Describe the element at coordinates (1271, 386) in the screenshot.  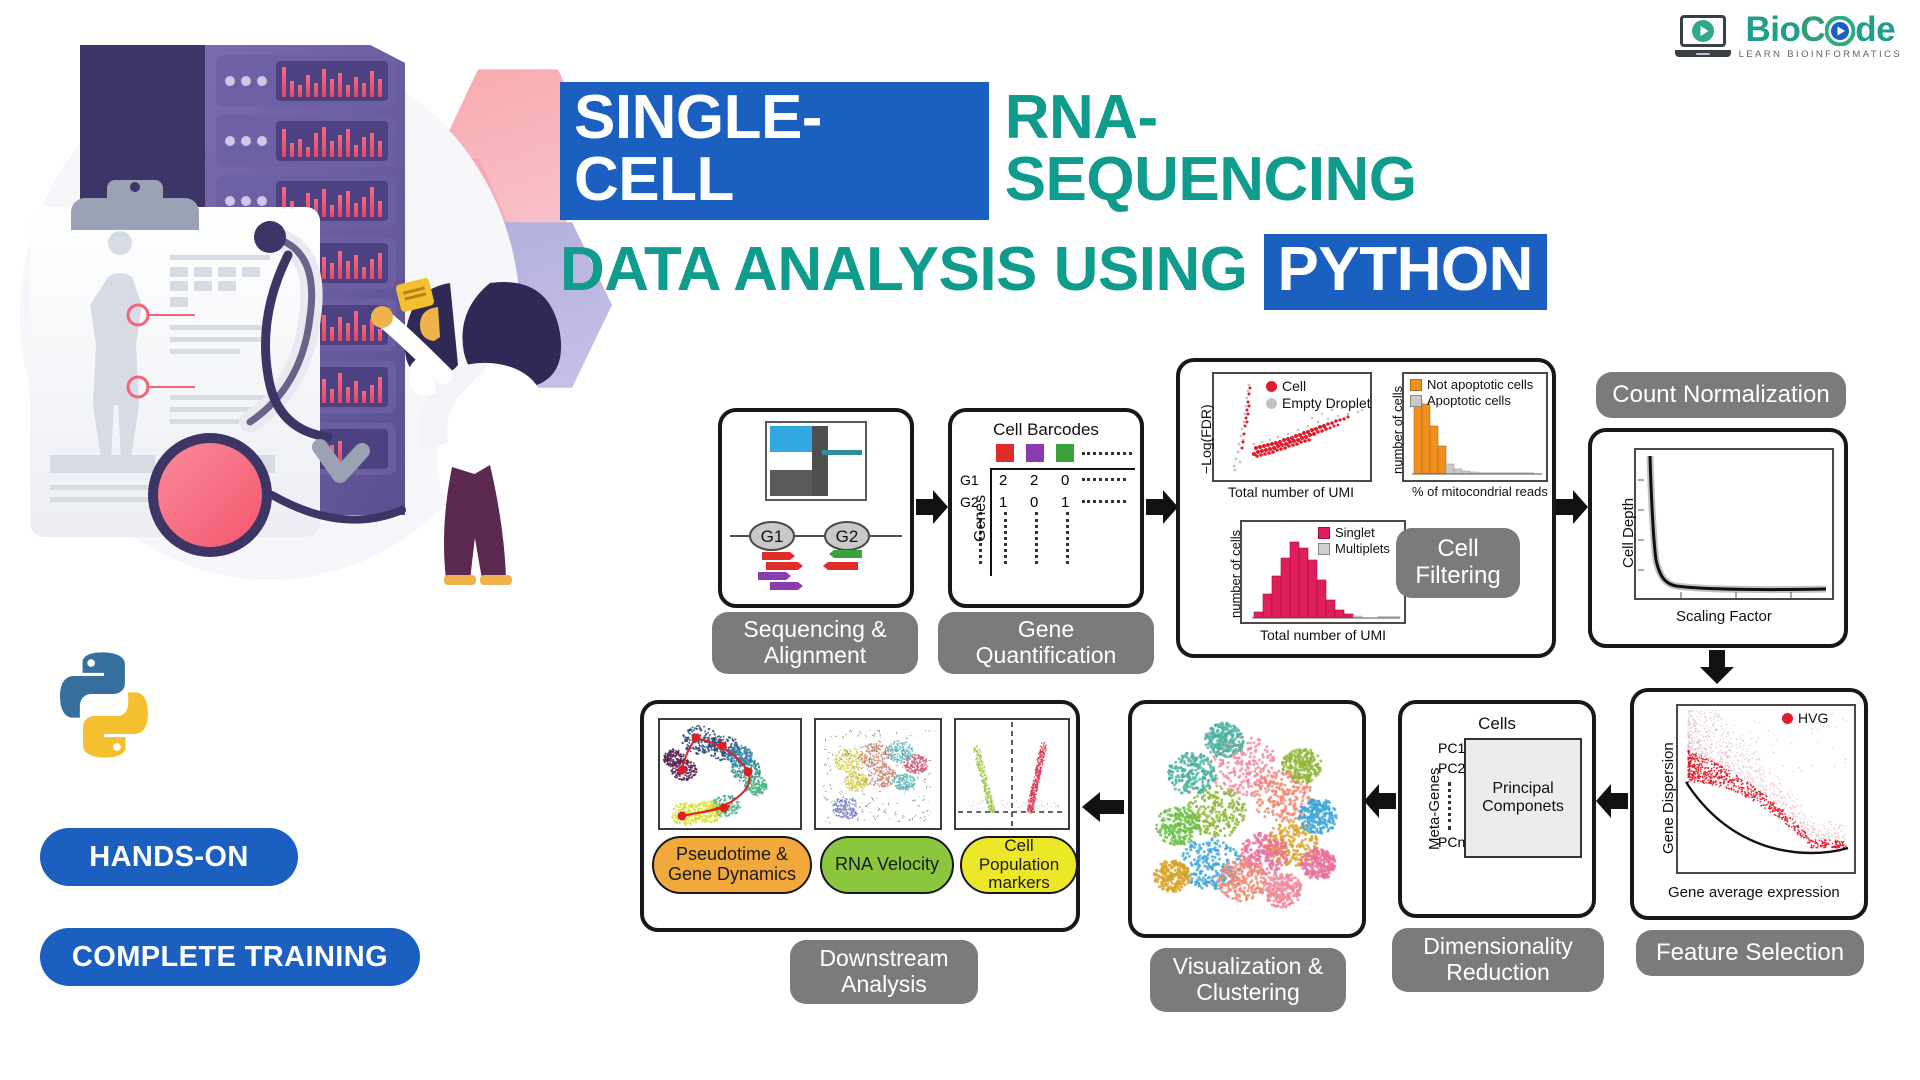
I see `legend-dot-cell` at that location.